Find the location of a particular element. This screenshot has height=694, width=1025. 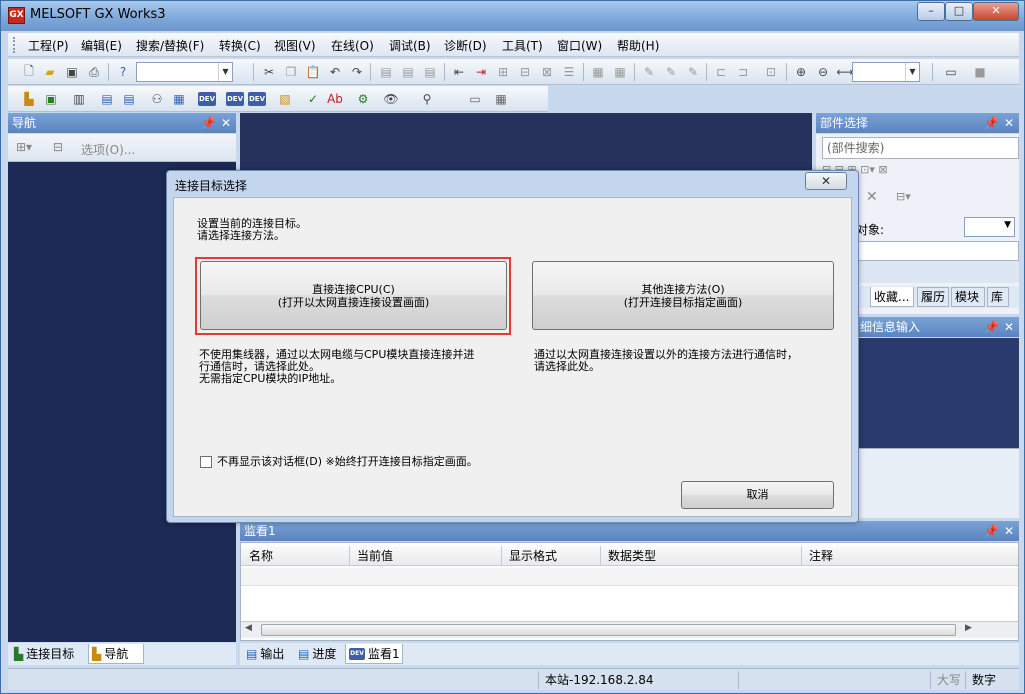

save-icon: ▣ is located at coordinates (72, 72).